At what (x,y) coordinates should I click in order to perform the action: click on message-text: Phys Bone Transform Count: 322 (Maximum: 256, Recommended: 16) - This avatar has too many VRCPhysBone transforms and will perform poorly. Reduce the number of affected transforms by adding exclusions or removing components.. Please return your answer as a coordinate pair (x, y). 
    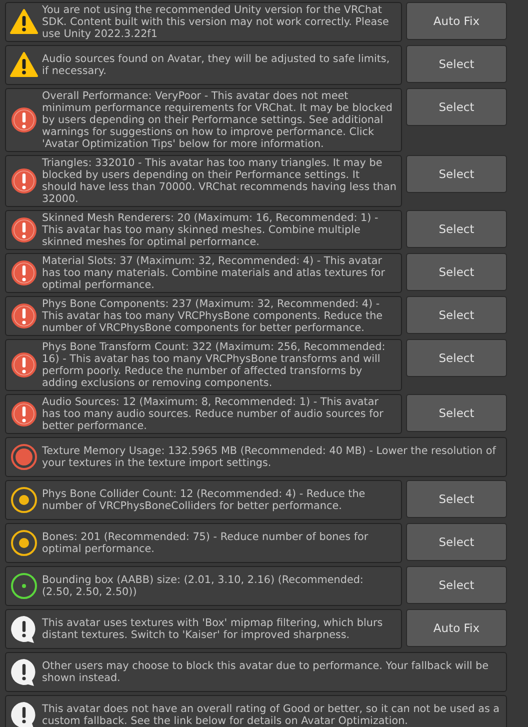
    Looking at the image, I should click on (214, 365).